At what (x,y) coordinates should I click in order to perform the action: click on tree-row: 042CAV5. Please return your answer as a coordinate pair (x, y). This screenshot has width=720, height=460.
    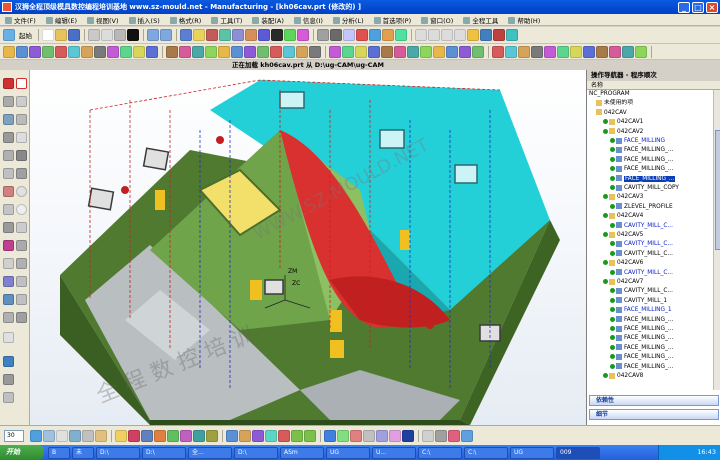
    Looking at the image, I should click on (650, 235).